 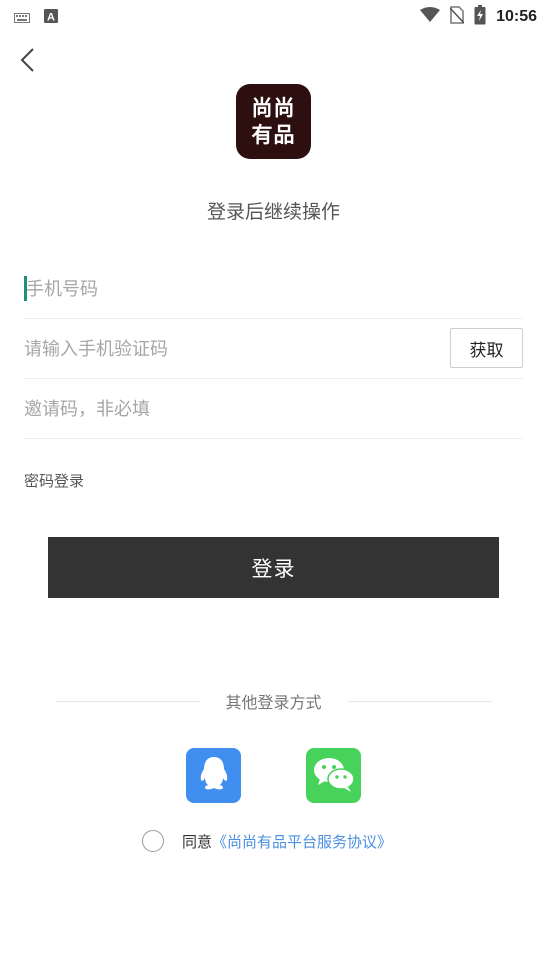 What do you see at coordinates (430, 17) in the screenshot?
I see `wifi-icon` at bounding box center [430, 17].